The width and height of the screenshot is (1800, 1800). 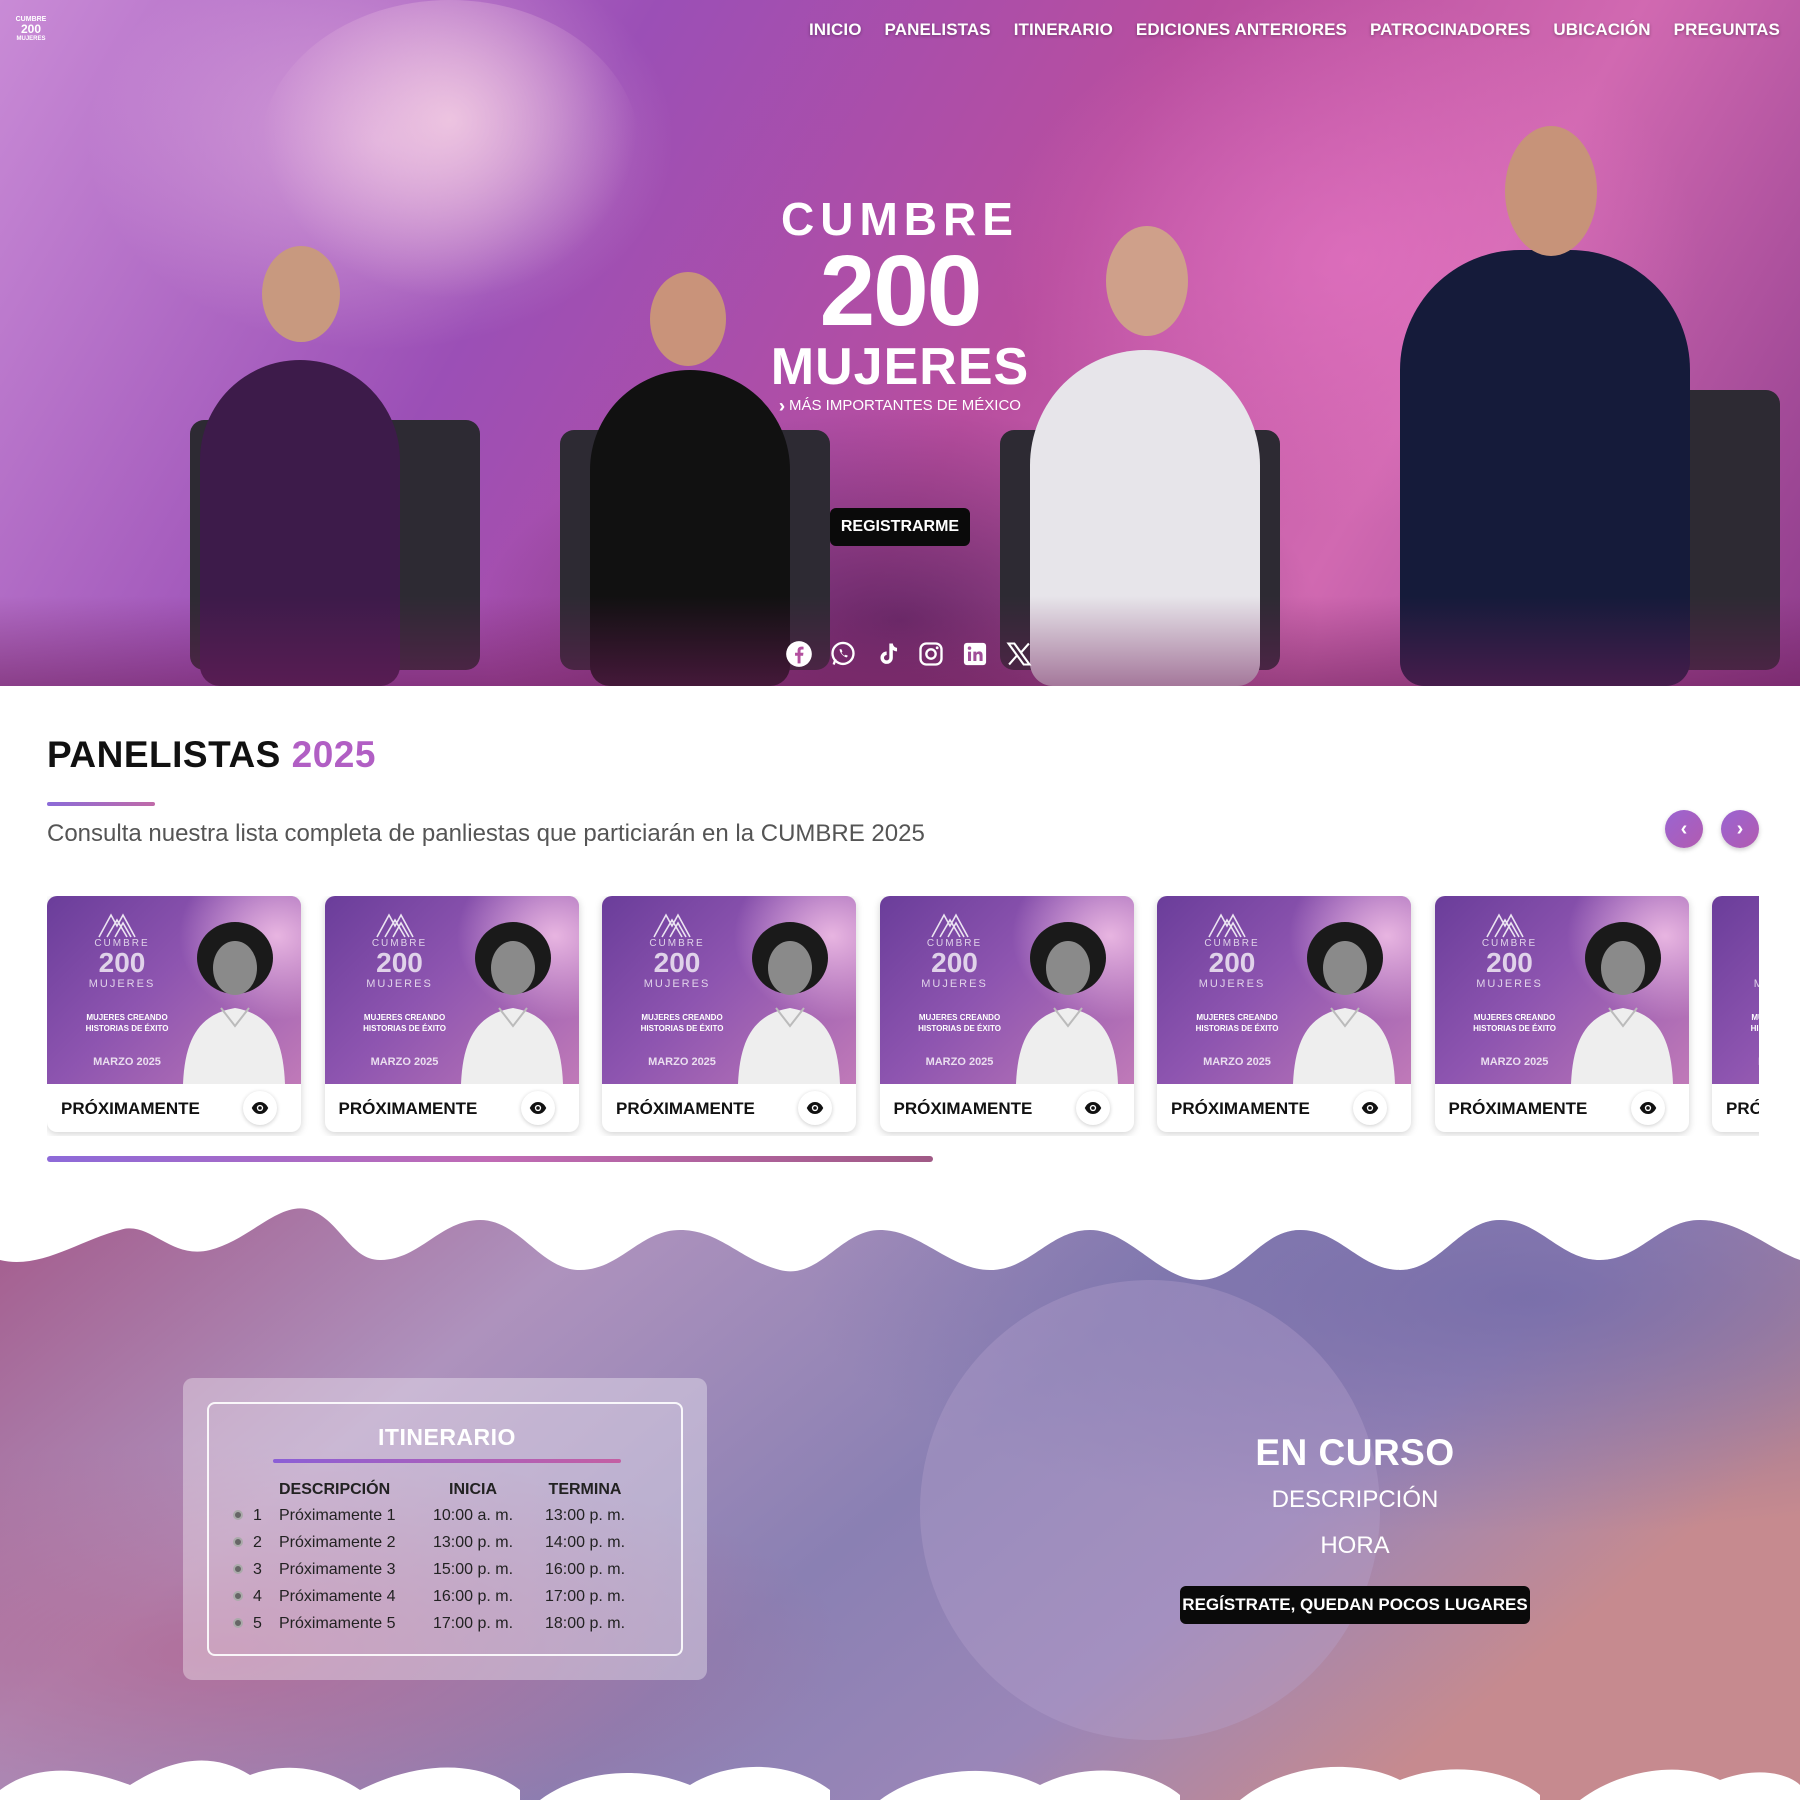 I want to click on nav-panelistas: PANELISTAS, so click(x=938, y=30).